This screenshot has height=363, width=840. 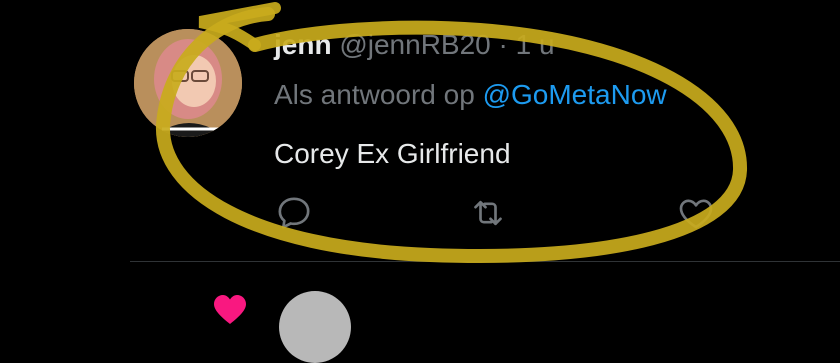 I want to click on tweet-header: jenn @jennRB20 · 1 u, so click(x=414, y=45).